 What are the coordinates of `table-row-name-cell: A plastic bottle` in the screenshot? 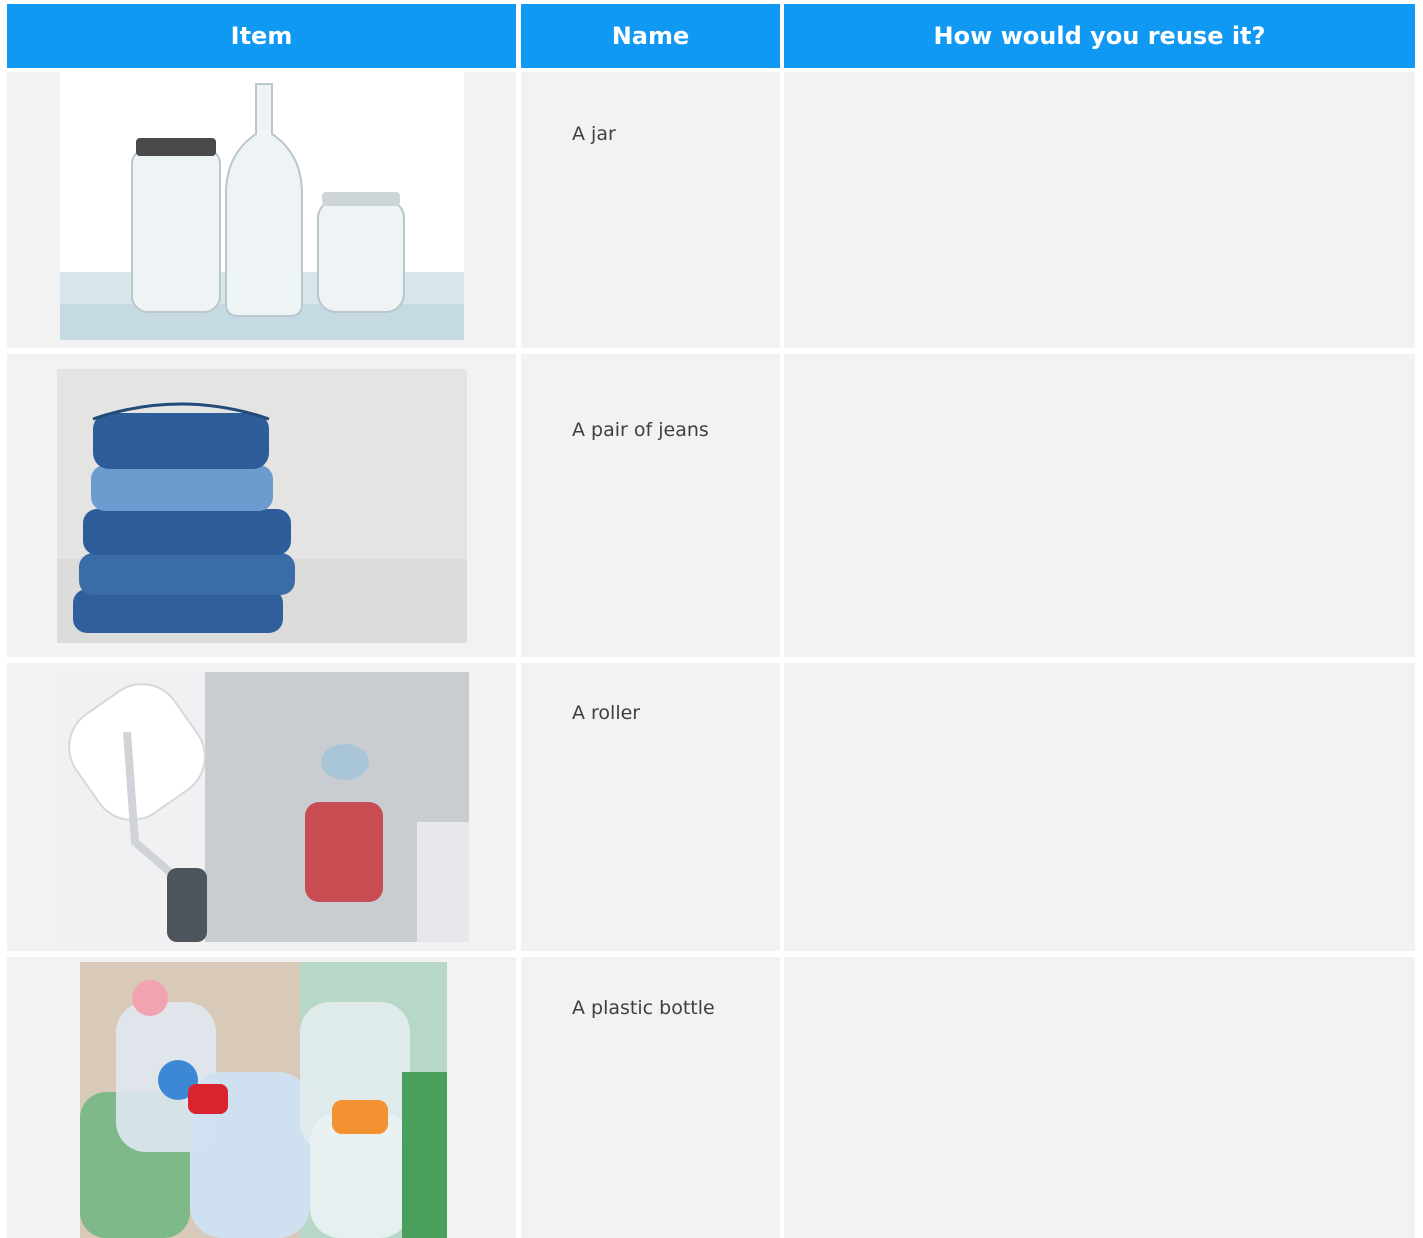 It's located at (650, 1097).